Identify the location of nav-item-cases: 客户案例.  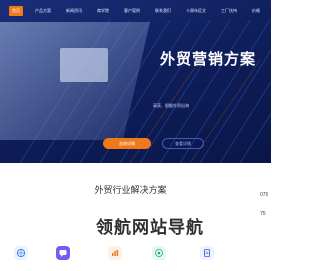
(132, 11).